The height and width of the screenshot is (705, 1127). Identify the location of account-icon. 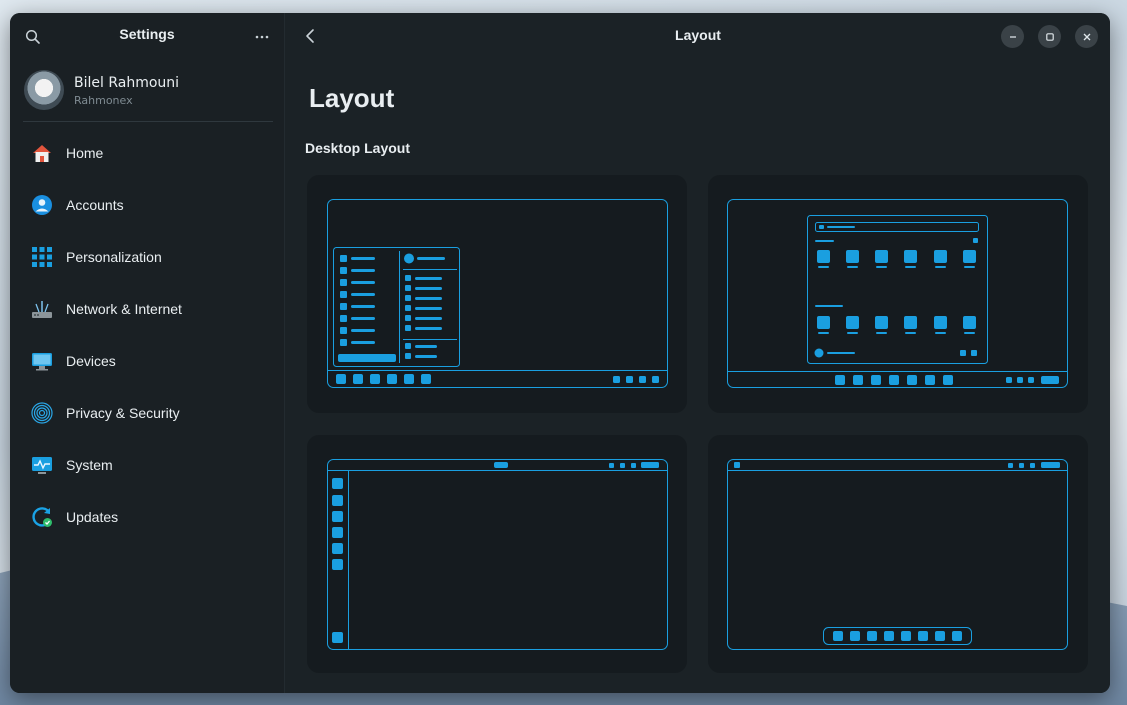
(42, 205).